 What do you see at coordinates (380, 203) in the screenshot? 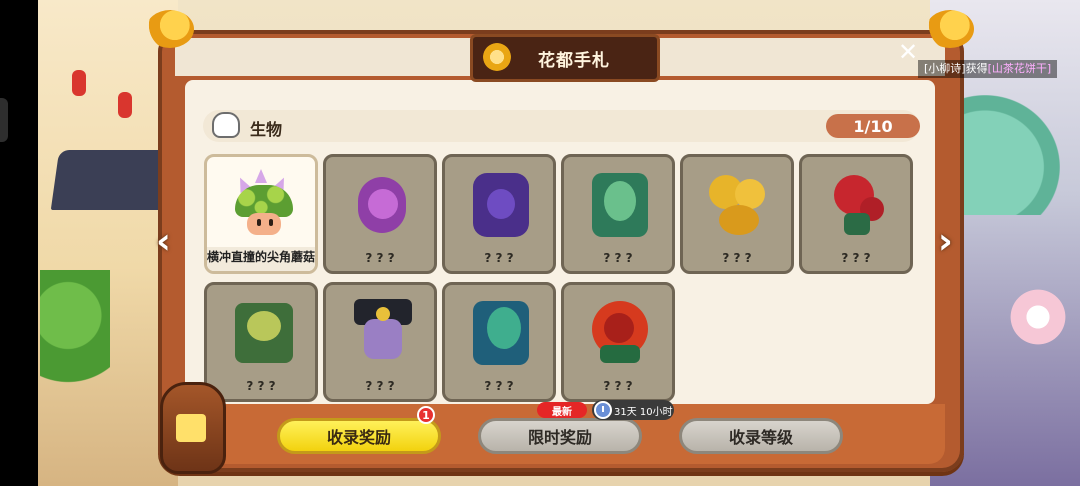
I see `purple-serpent-icon` at bounding box center [380, 203].